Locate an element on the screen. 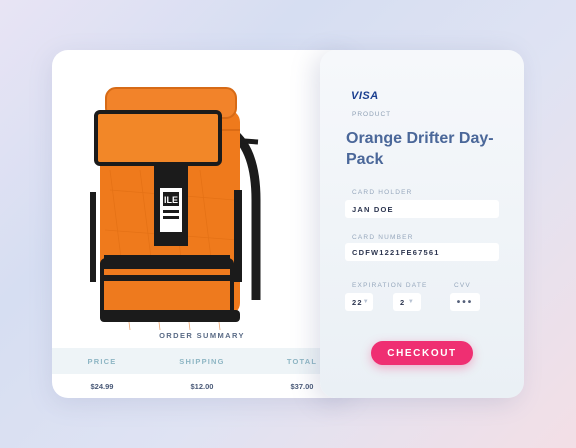  expiration-day-value: 22 is located at coordinates (357, 302).